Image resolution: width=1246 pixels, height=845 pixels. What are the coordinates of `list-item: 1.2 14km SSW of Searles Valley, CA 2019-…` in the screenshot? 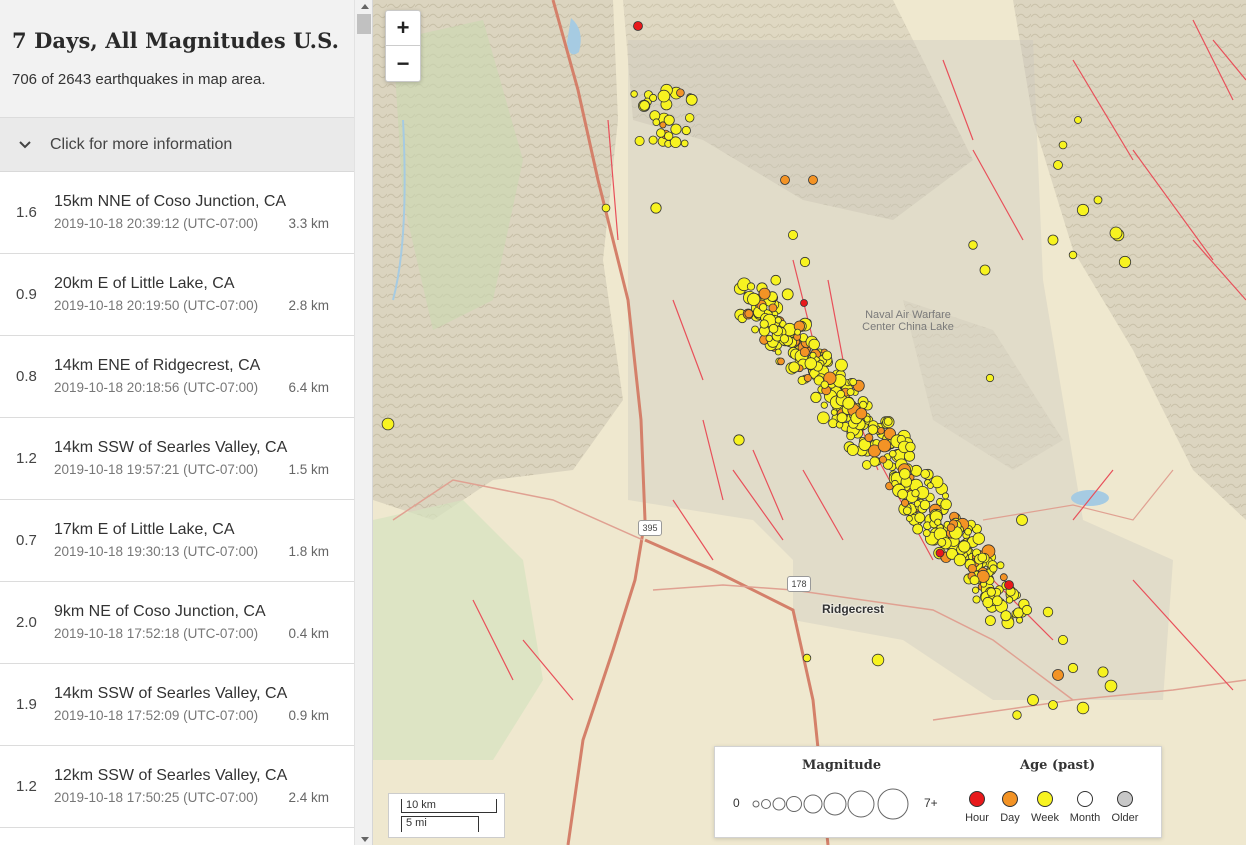 It's located at (177, 459).